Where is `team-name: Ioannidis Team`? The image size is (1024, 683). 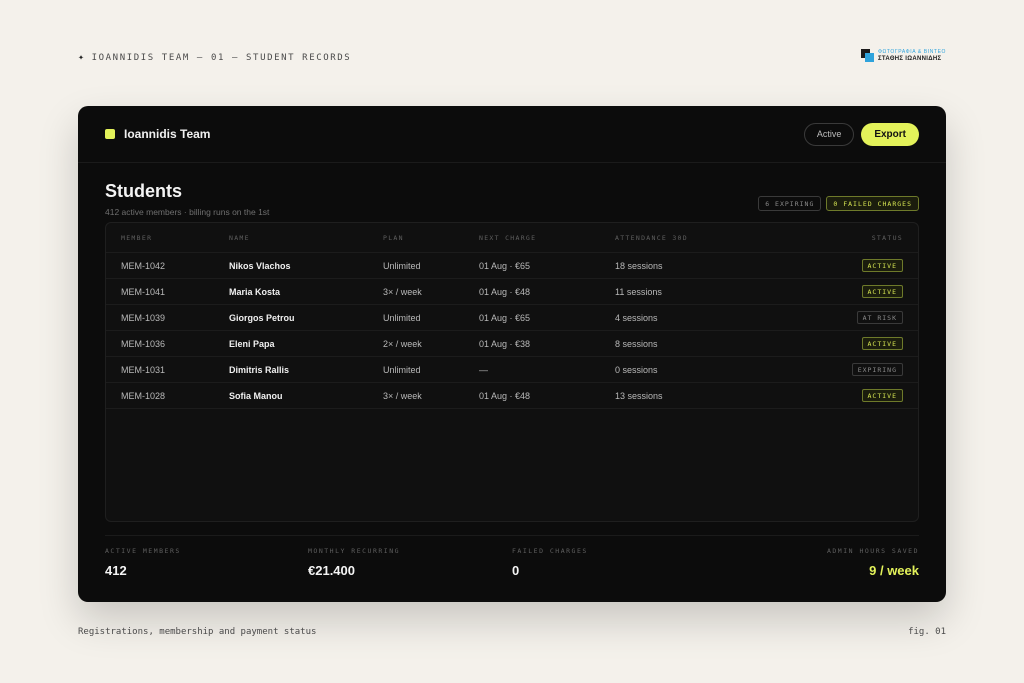 team-name: Ioannidis Team is located at coordinates (167, 134).